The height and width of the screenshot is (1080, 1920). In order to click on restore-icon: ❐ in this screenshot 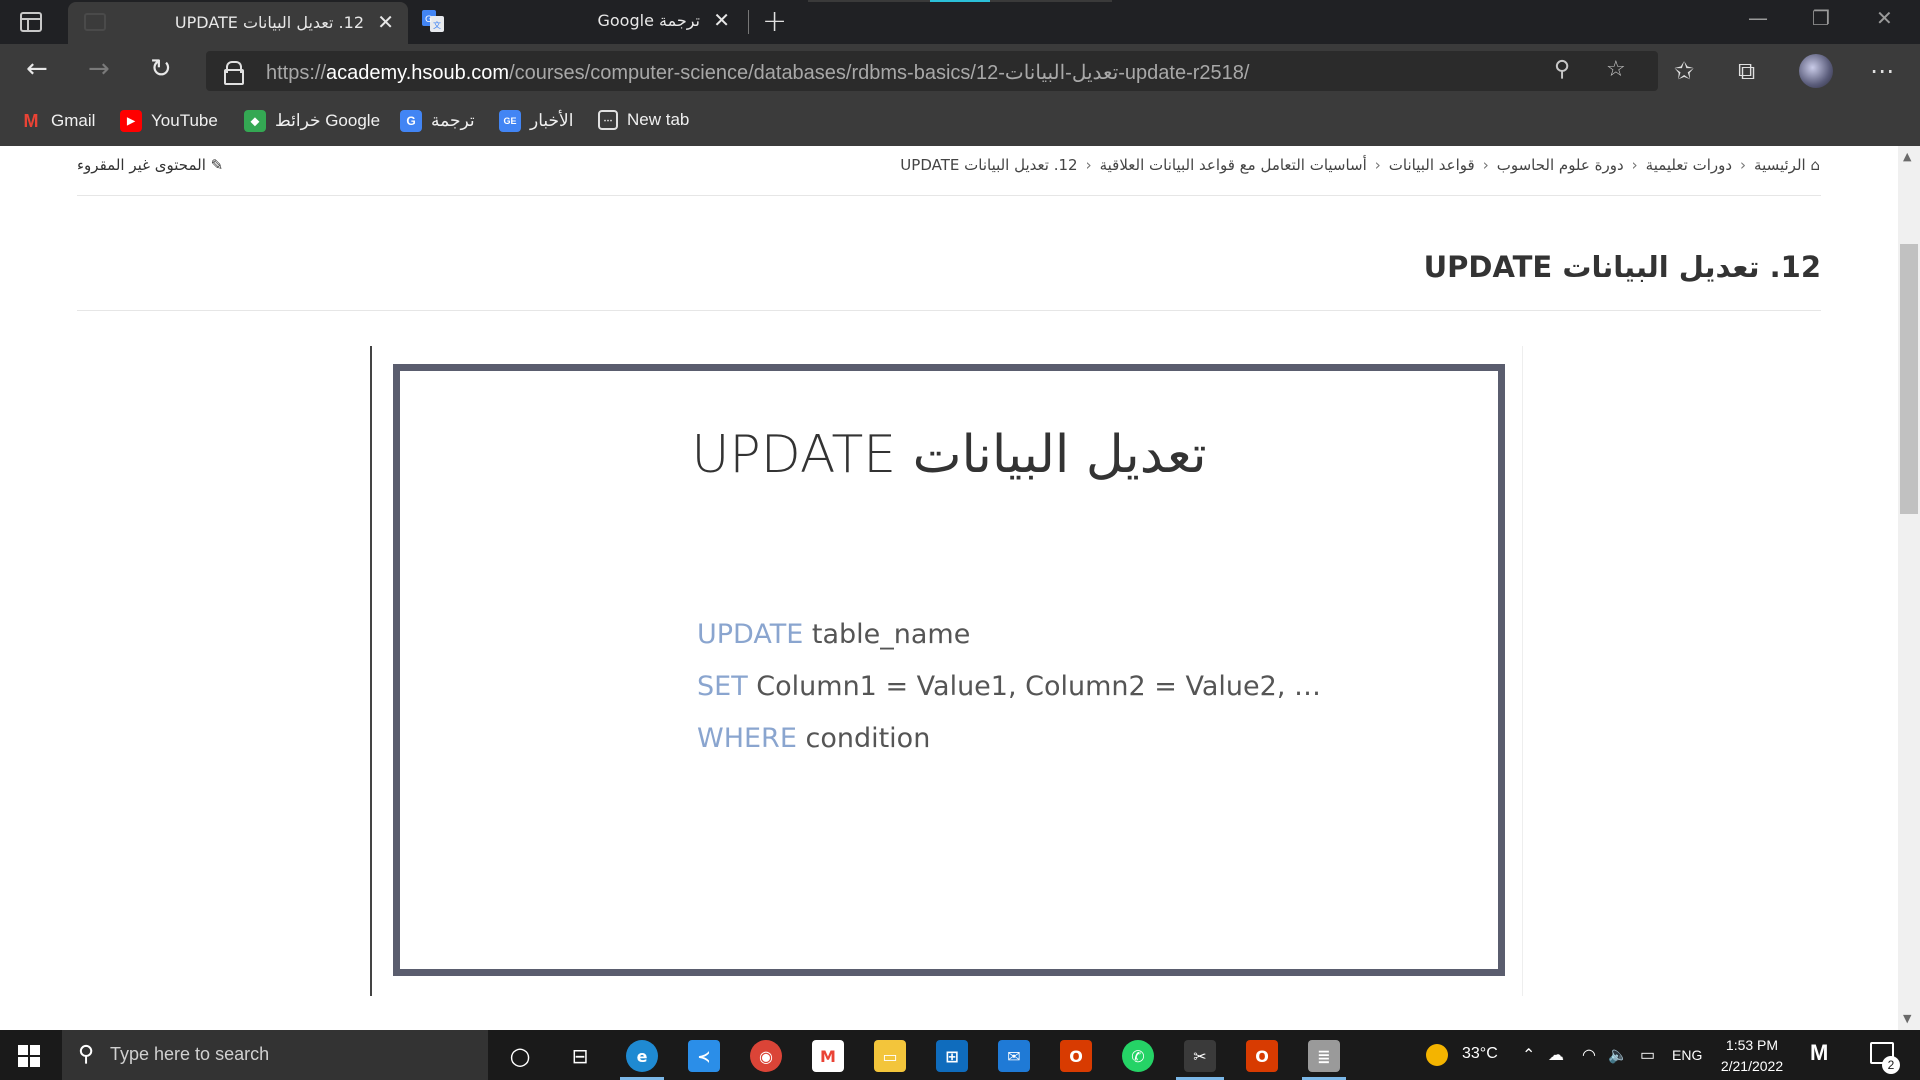, I will do `click(1821, 18)`.